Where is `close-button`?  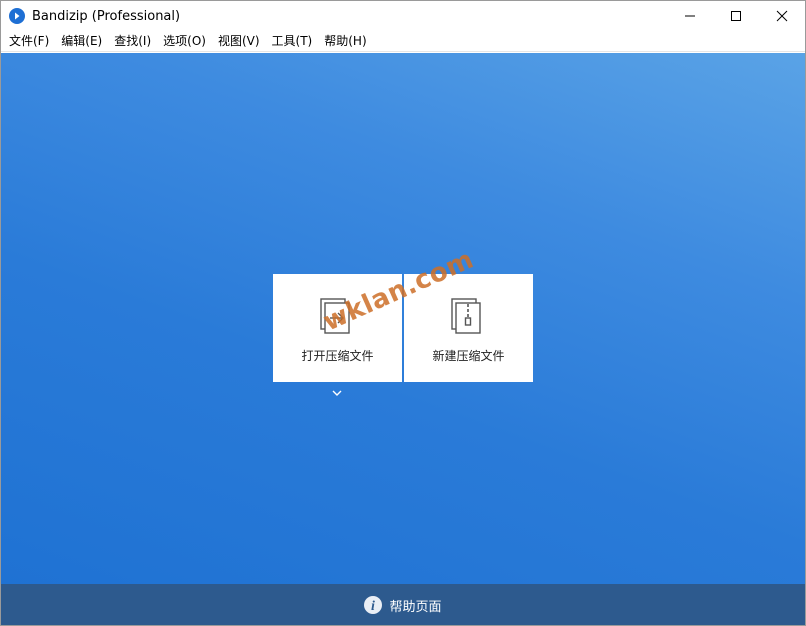
close-button is located at coordinates (782, 16).